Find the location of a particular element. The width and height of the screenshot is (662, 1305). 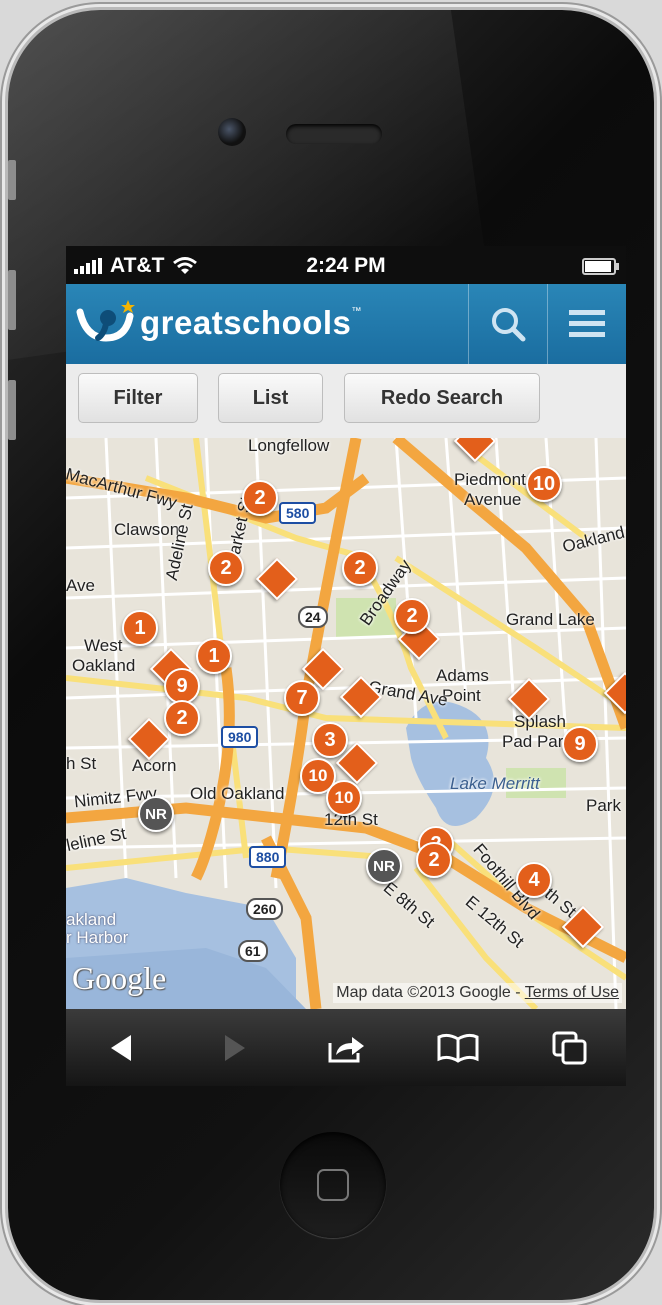

route-61-shield: 61 is located at coordinates (253, 951).